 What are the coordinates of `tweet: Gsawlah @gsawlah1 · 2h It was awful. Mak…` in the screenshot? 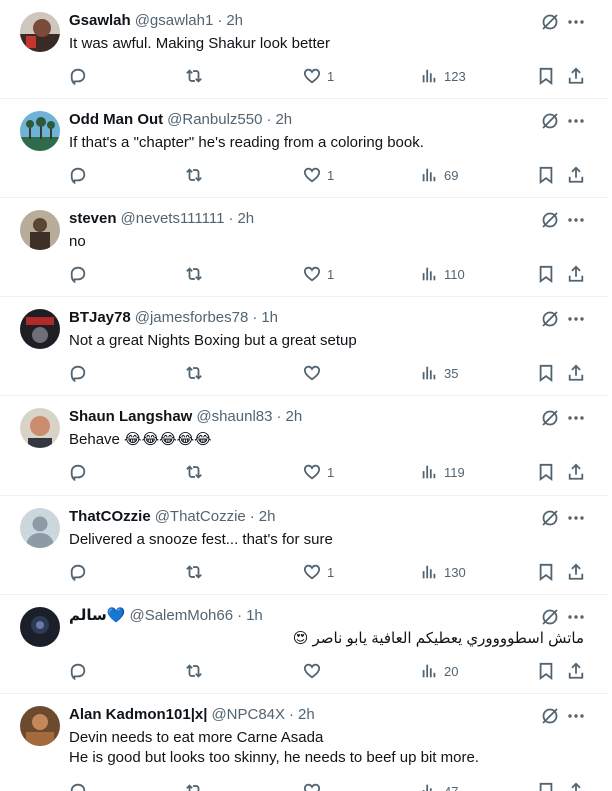 It's located at (304, 49).